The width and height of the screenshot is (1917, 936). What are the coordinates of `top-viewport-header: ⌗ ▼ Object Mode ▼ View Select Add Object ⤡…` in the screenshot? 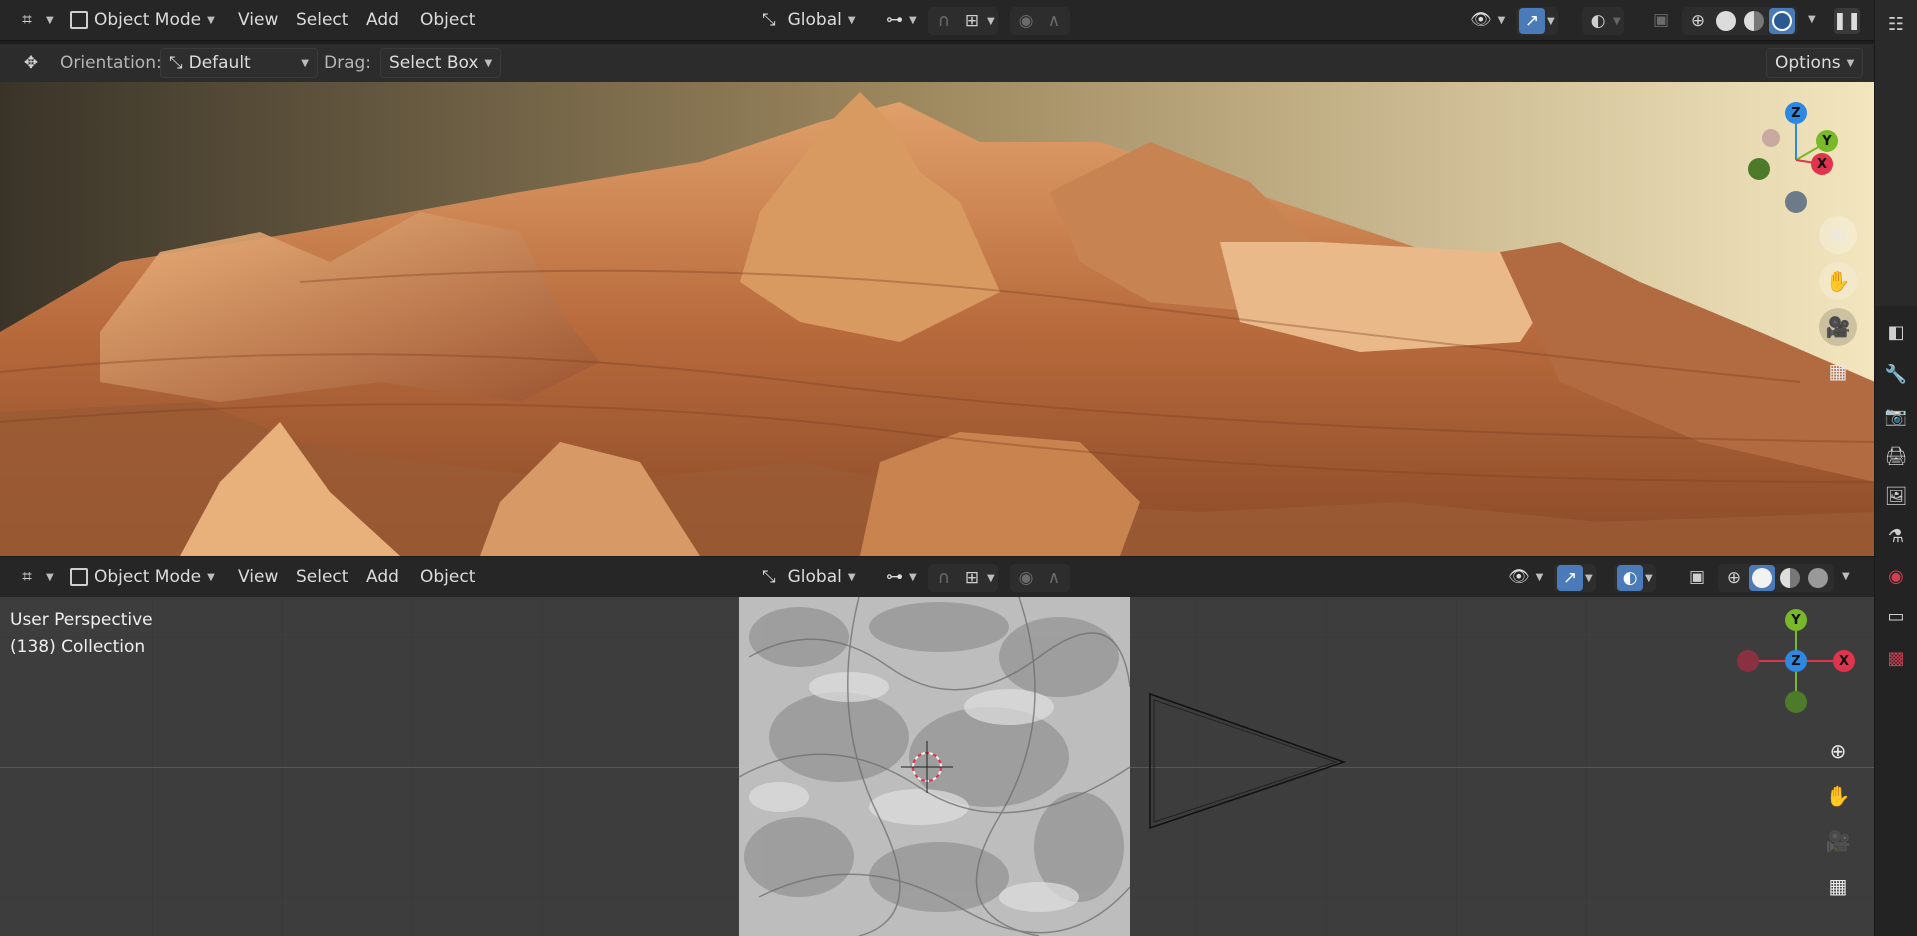 It's located at (937, 20).